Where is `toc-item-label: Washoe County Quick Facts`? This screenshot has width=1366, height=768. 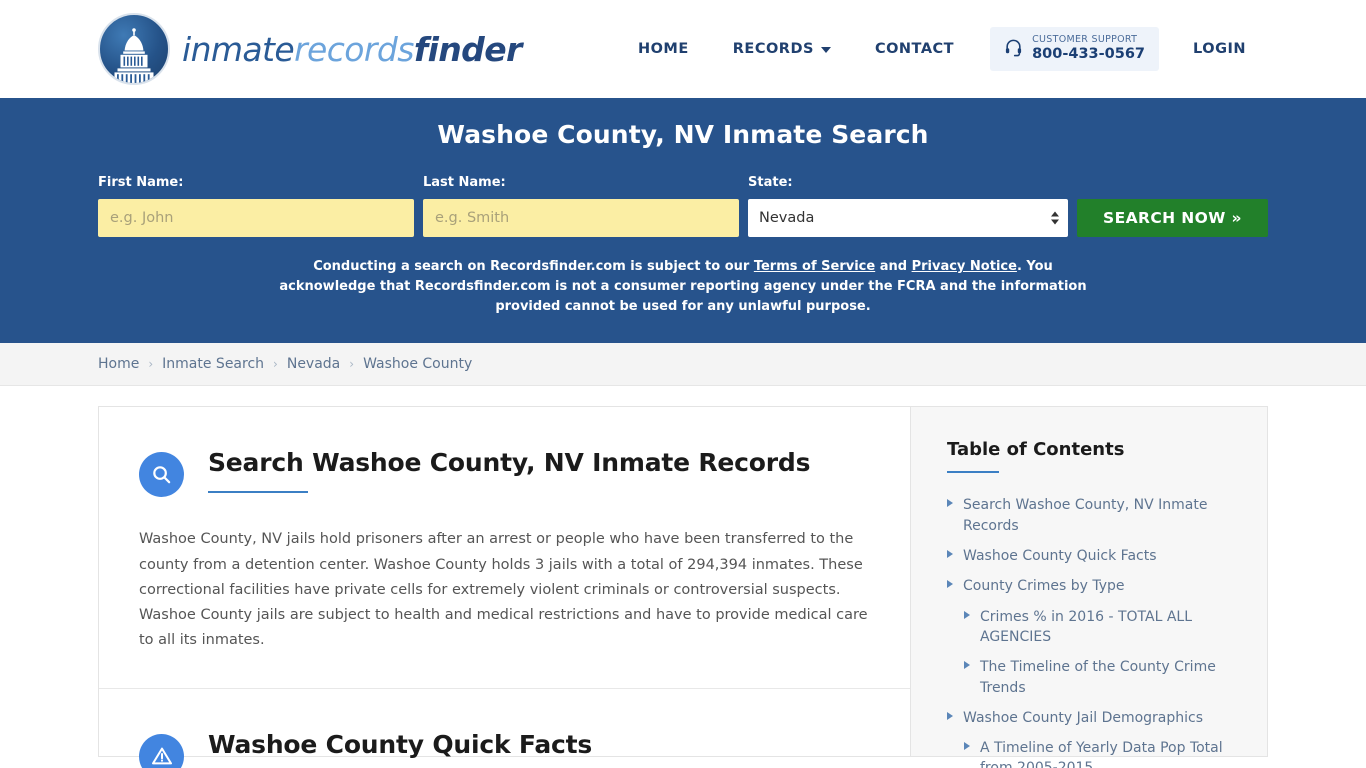 toc-item-label: Washoe County Quick Facts is located at coordinates (1060, 556).